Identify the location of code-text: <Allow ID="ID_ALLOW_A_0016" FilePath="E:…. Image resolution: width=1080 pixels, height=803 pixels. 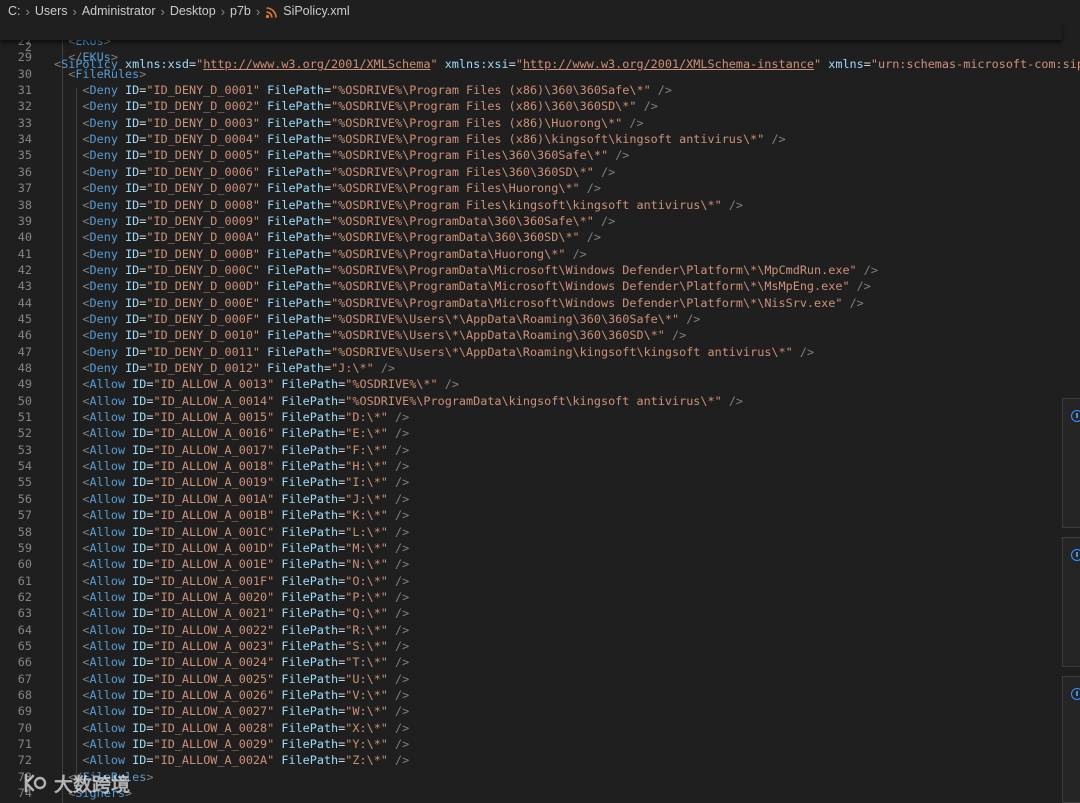
(231, 433).